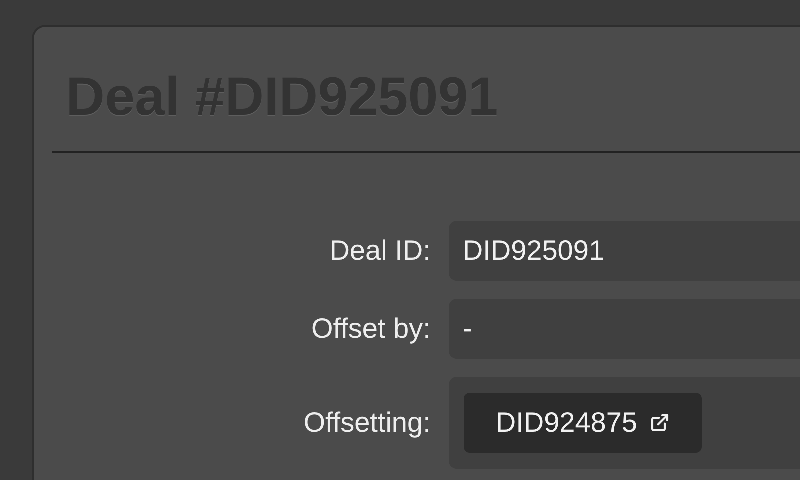 This screenshot has height=480, width=800. I want to click on external-link-icon, so click(660, 423).